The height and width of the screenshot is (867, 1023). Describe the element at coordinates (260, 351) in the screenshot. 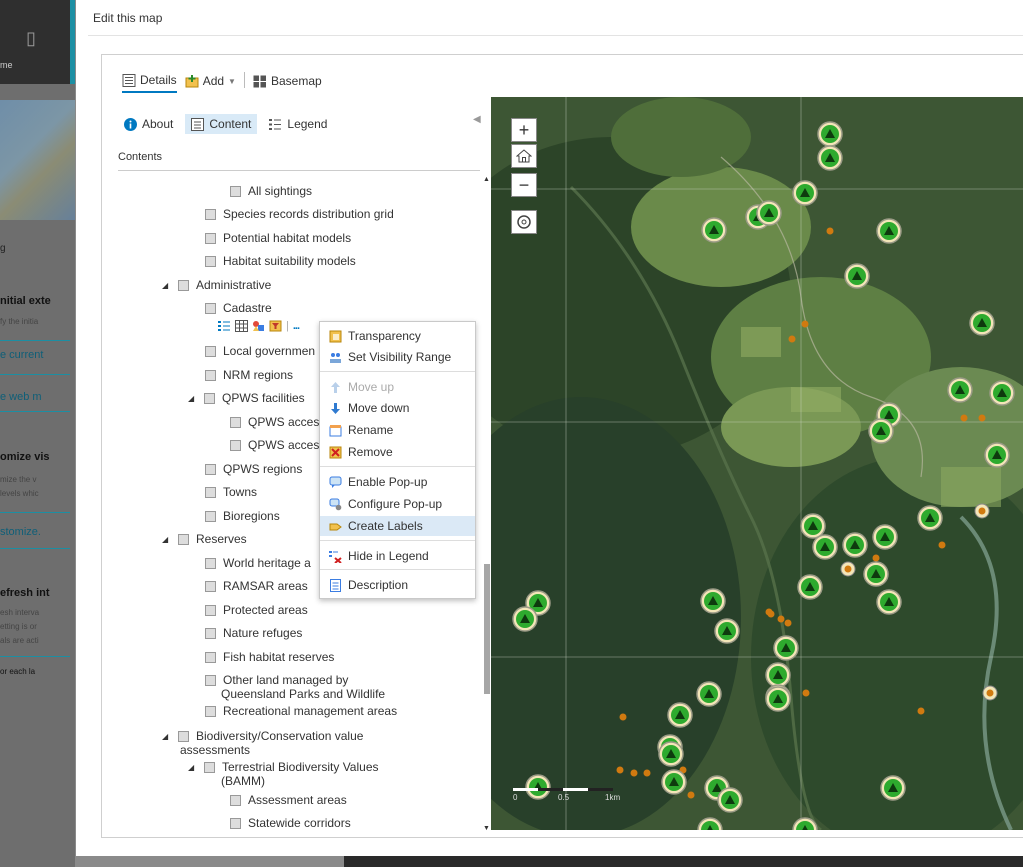

I see `layer-item: Local governmen` at that location.